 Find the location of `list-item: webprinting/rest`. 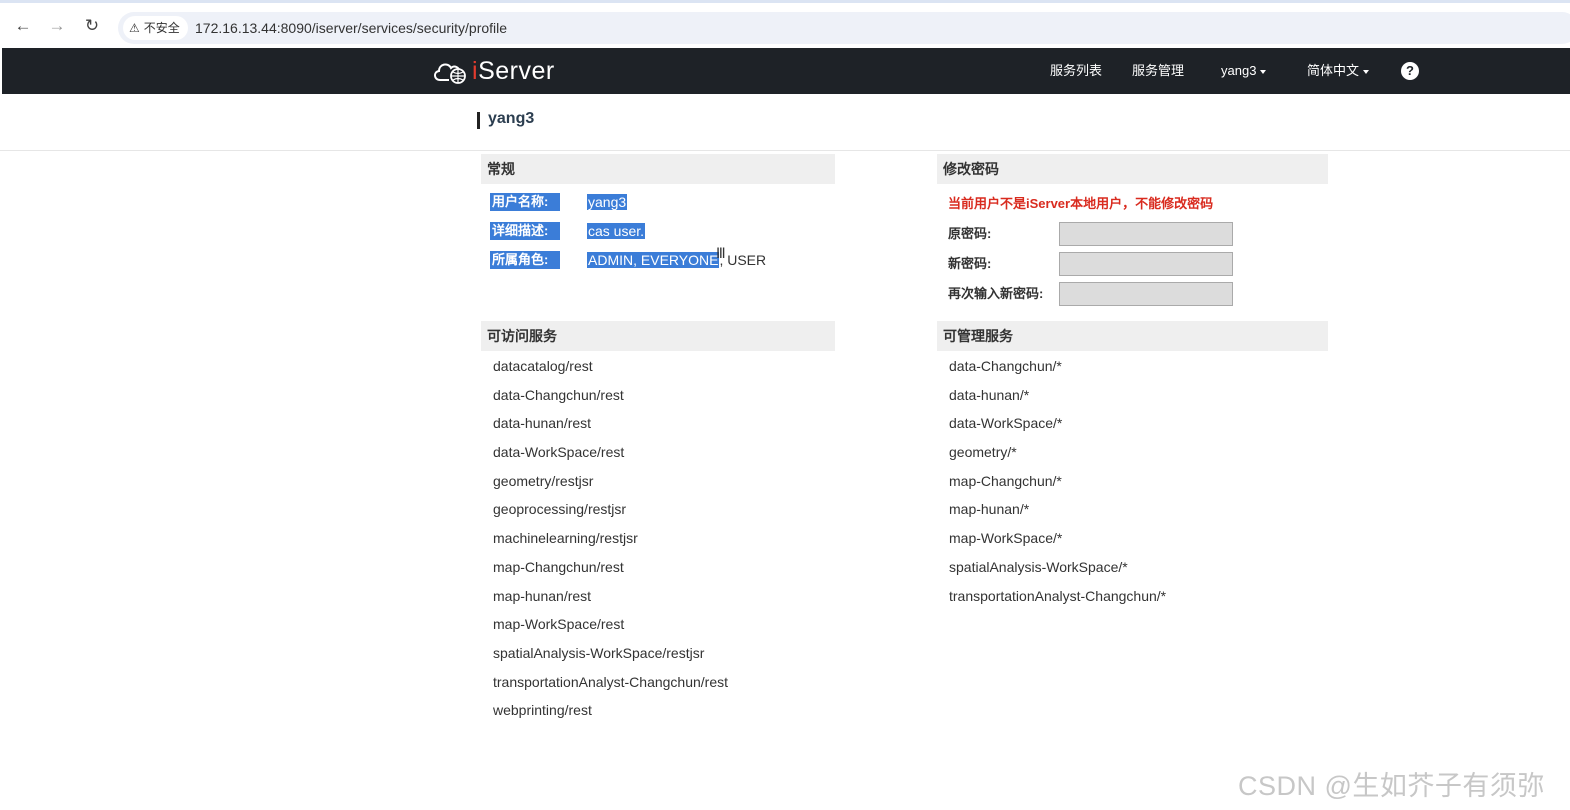

list-item: webprinting/rest is located at coordinates (542, 710).